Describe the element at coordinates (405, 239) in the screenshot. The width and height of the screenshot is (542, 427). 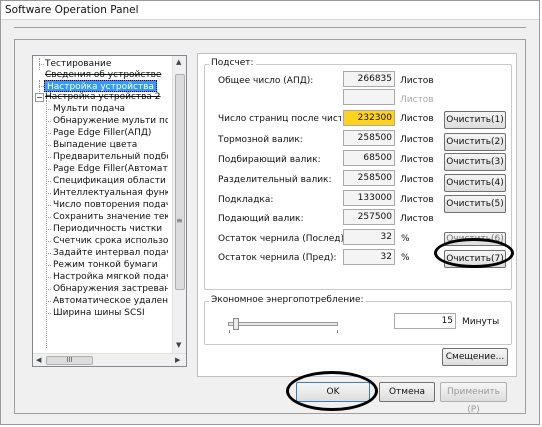
I see `ink-last-unit: %` at that location.